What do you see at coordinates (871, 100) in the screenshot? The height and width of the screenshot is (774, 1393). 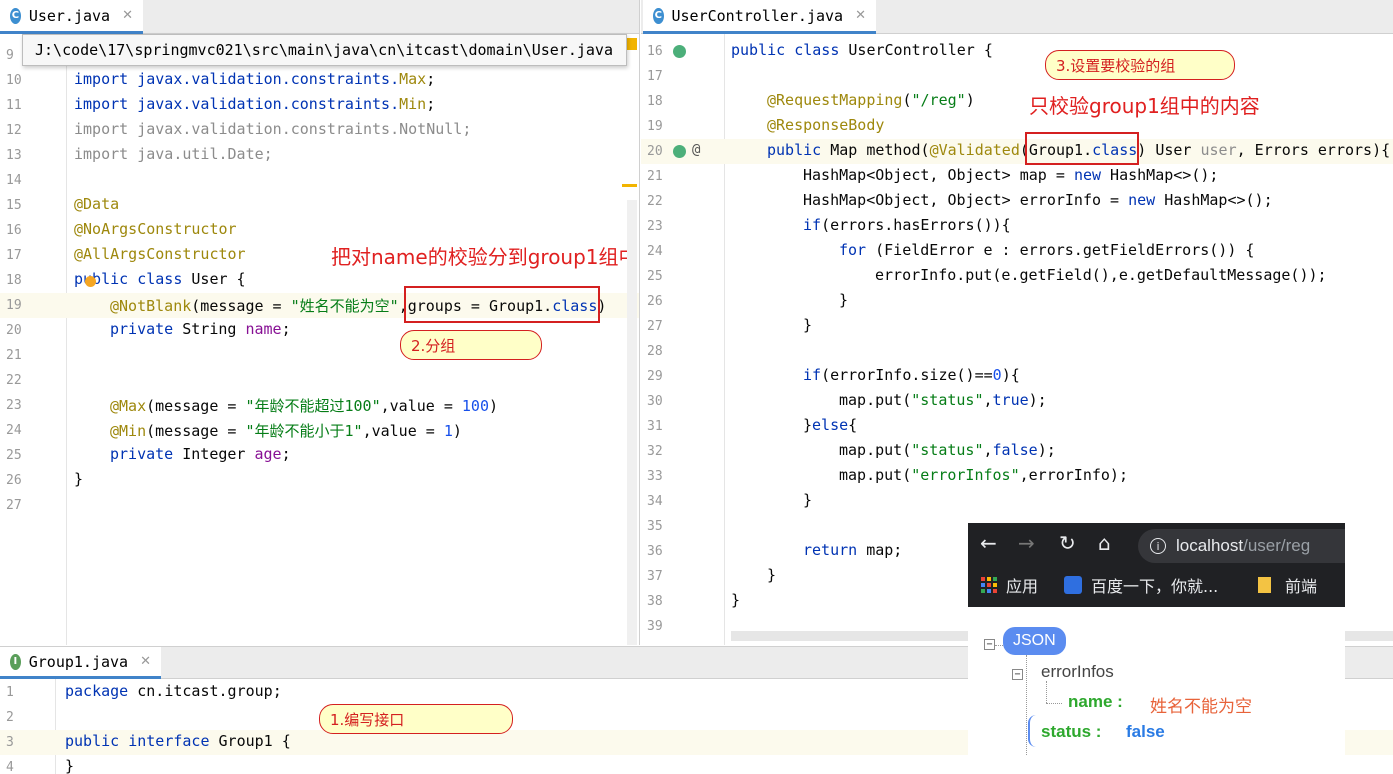 I see `code-line-18: @RequestMapping("/reg")` at bounding box center [871, 100].